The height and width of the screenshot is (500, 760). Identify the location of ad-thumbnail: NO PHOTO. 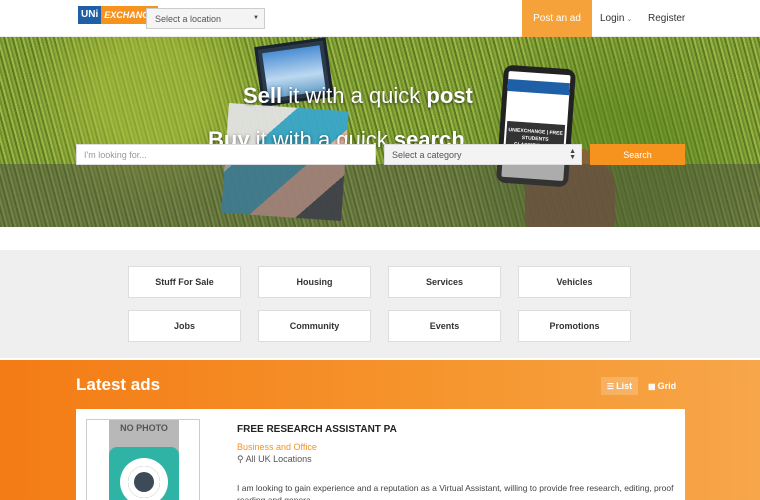
(143, 459).